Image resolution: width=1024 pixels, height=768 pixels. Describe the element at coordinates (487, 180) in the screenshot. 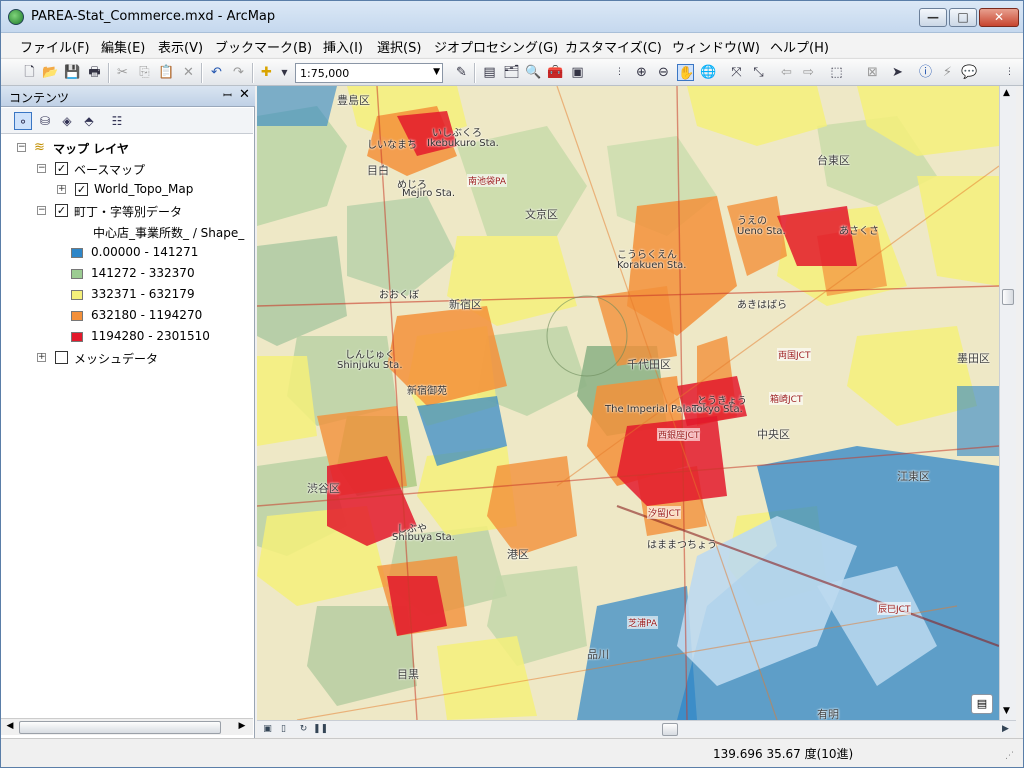

I see `map-label: 南池袋PA` at that location.